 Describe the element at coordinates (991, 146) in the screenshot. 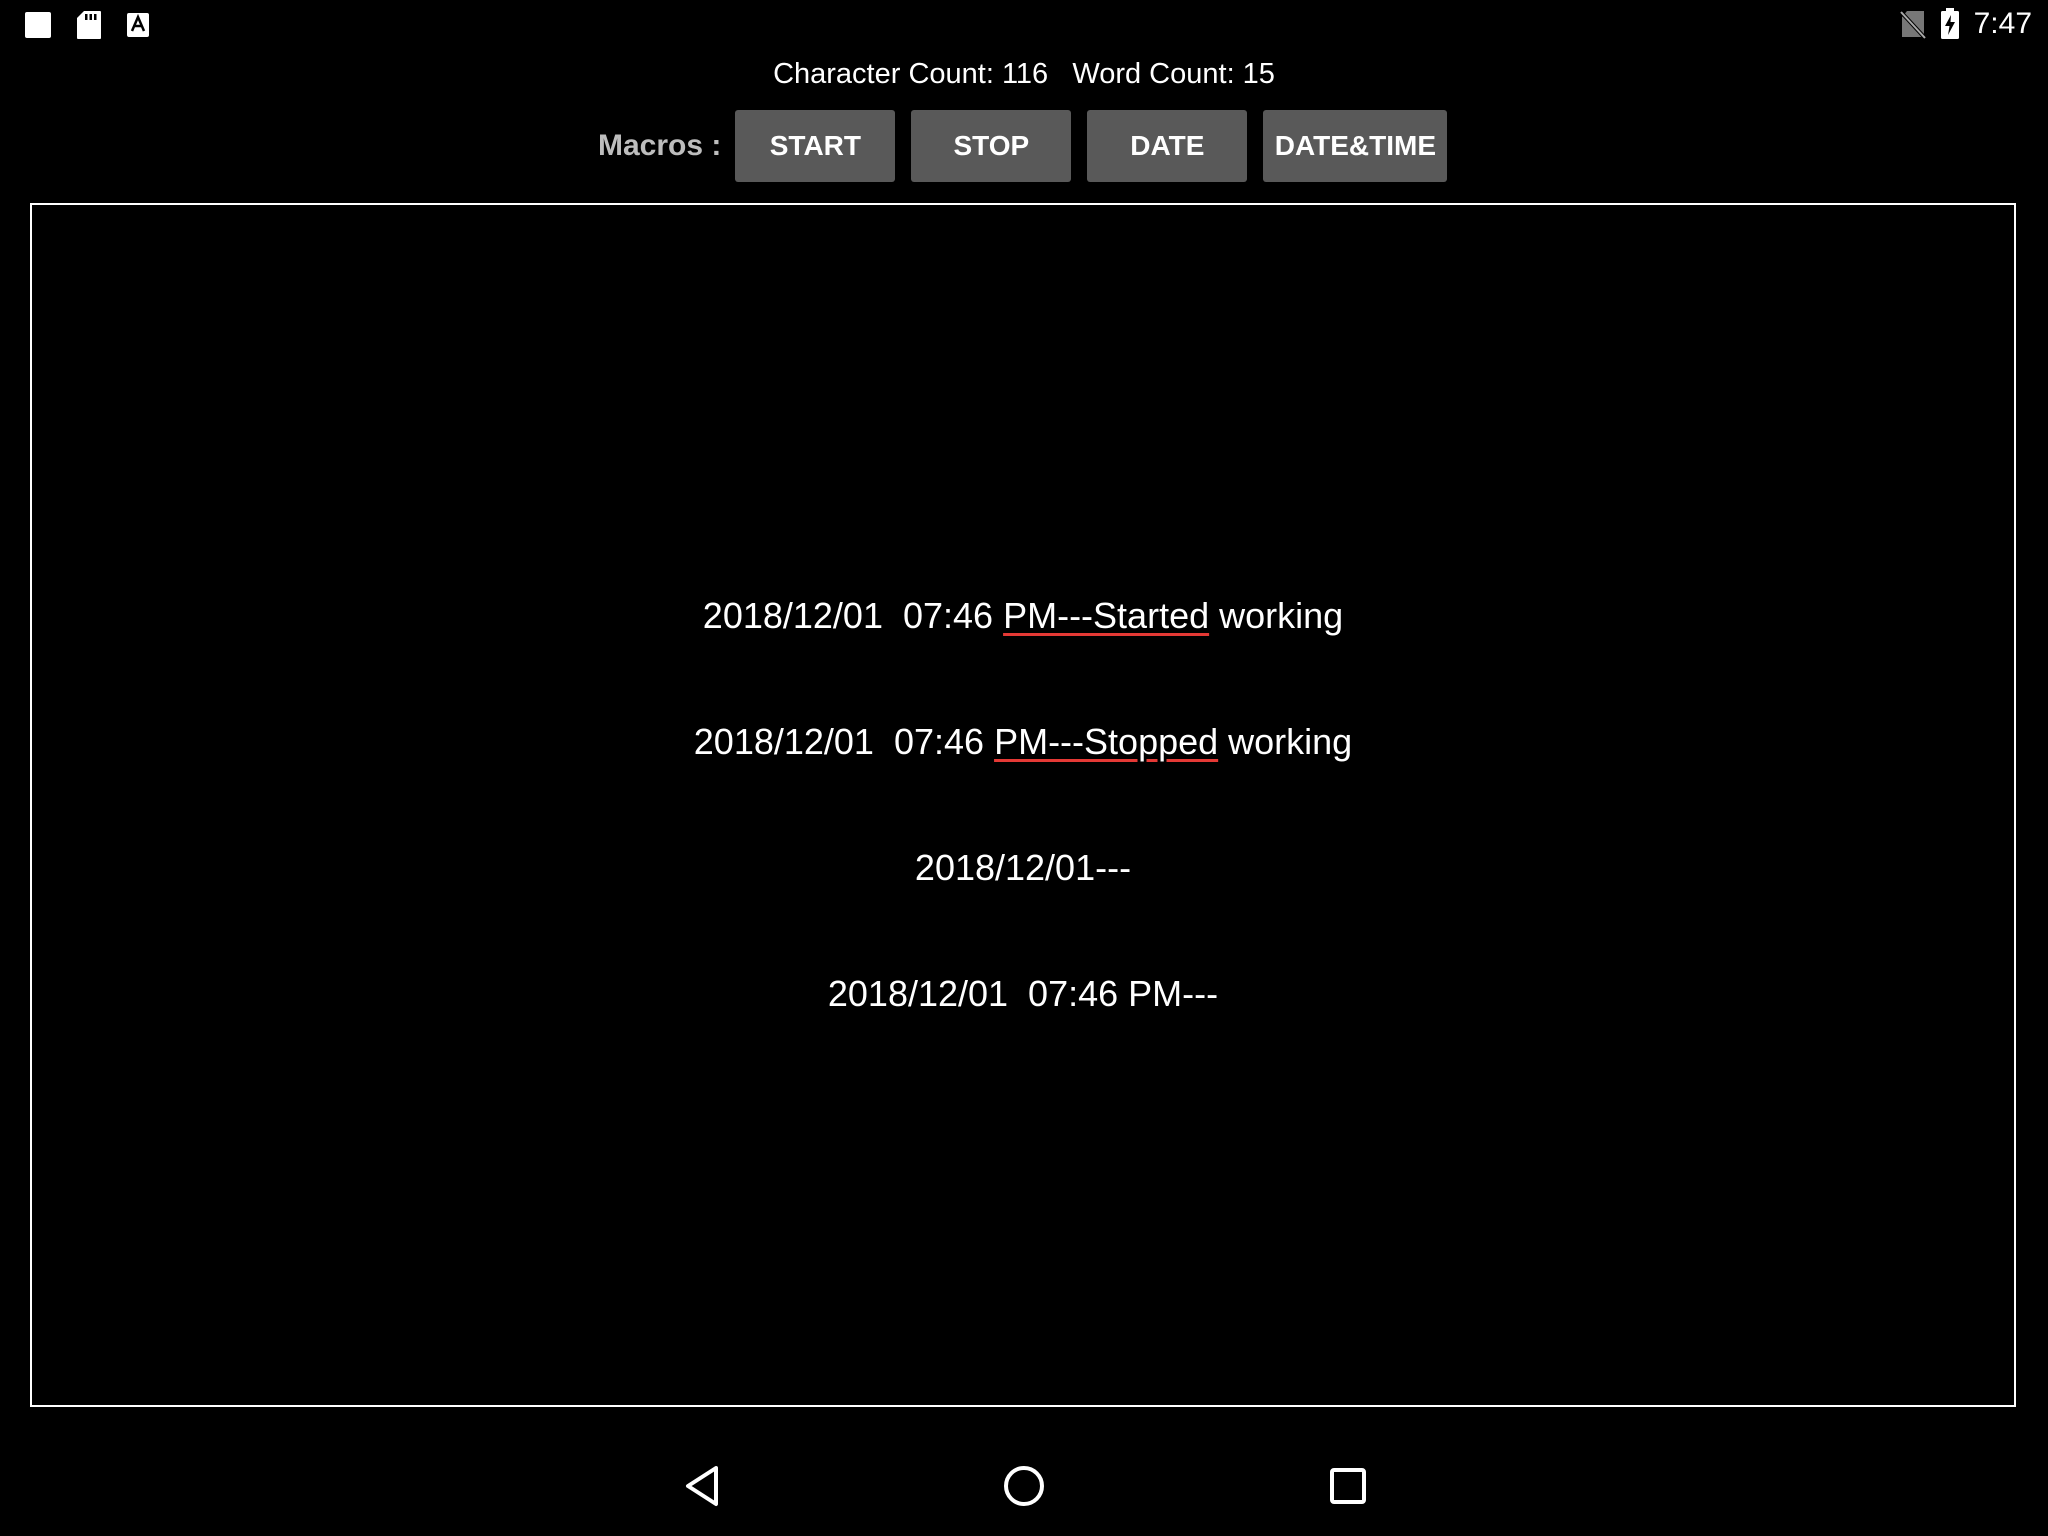

I see `stop-button: STOP` at that location.